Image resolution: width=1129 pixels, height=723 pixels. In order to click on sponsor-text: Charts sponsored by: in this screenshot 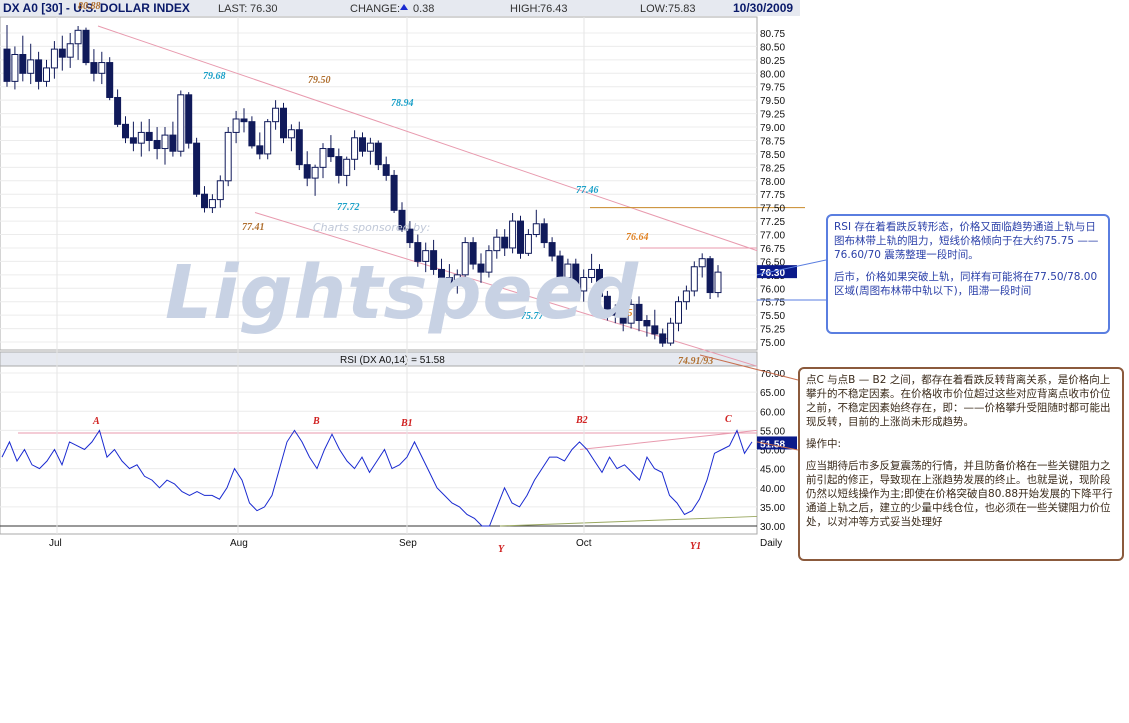, I will do `click(372, 227)`.